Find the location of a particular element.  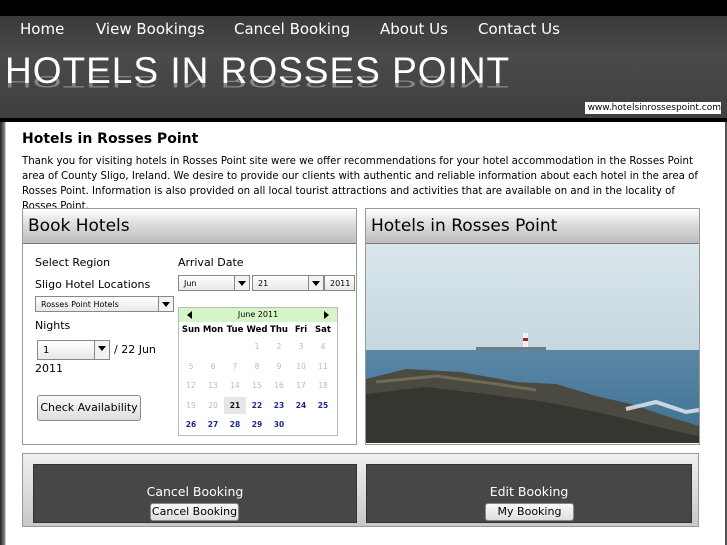

calendar-day: 16 is located at coordinates (279, 385).